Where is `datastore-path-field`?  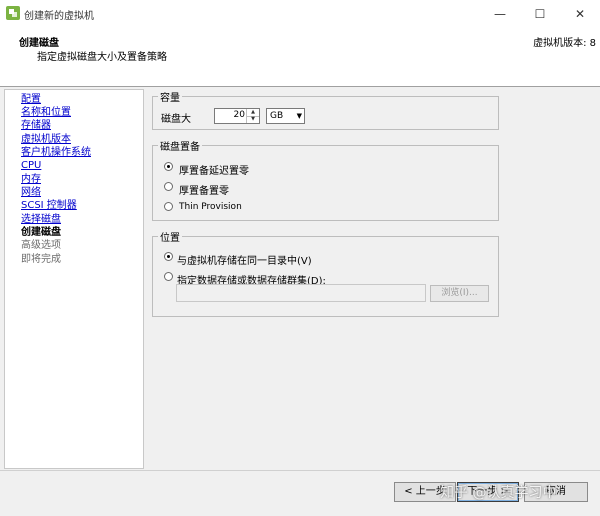 datastore-path-field is located at coordinates (301, 293).